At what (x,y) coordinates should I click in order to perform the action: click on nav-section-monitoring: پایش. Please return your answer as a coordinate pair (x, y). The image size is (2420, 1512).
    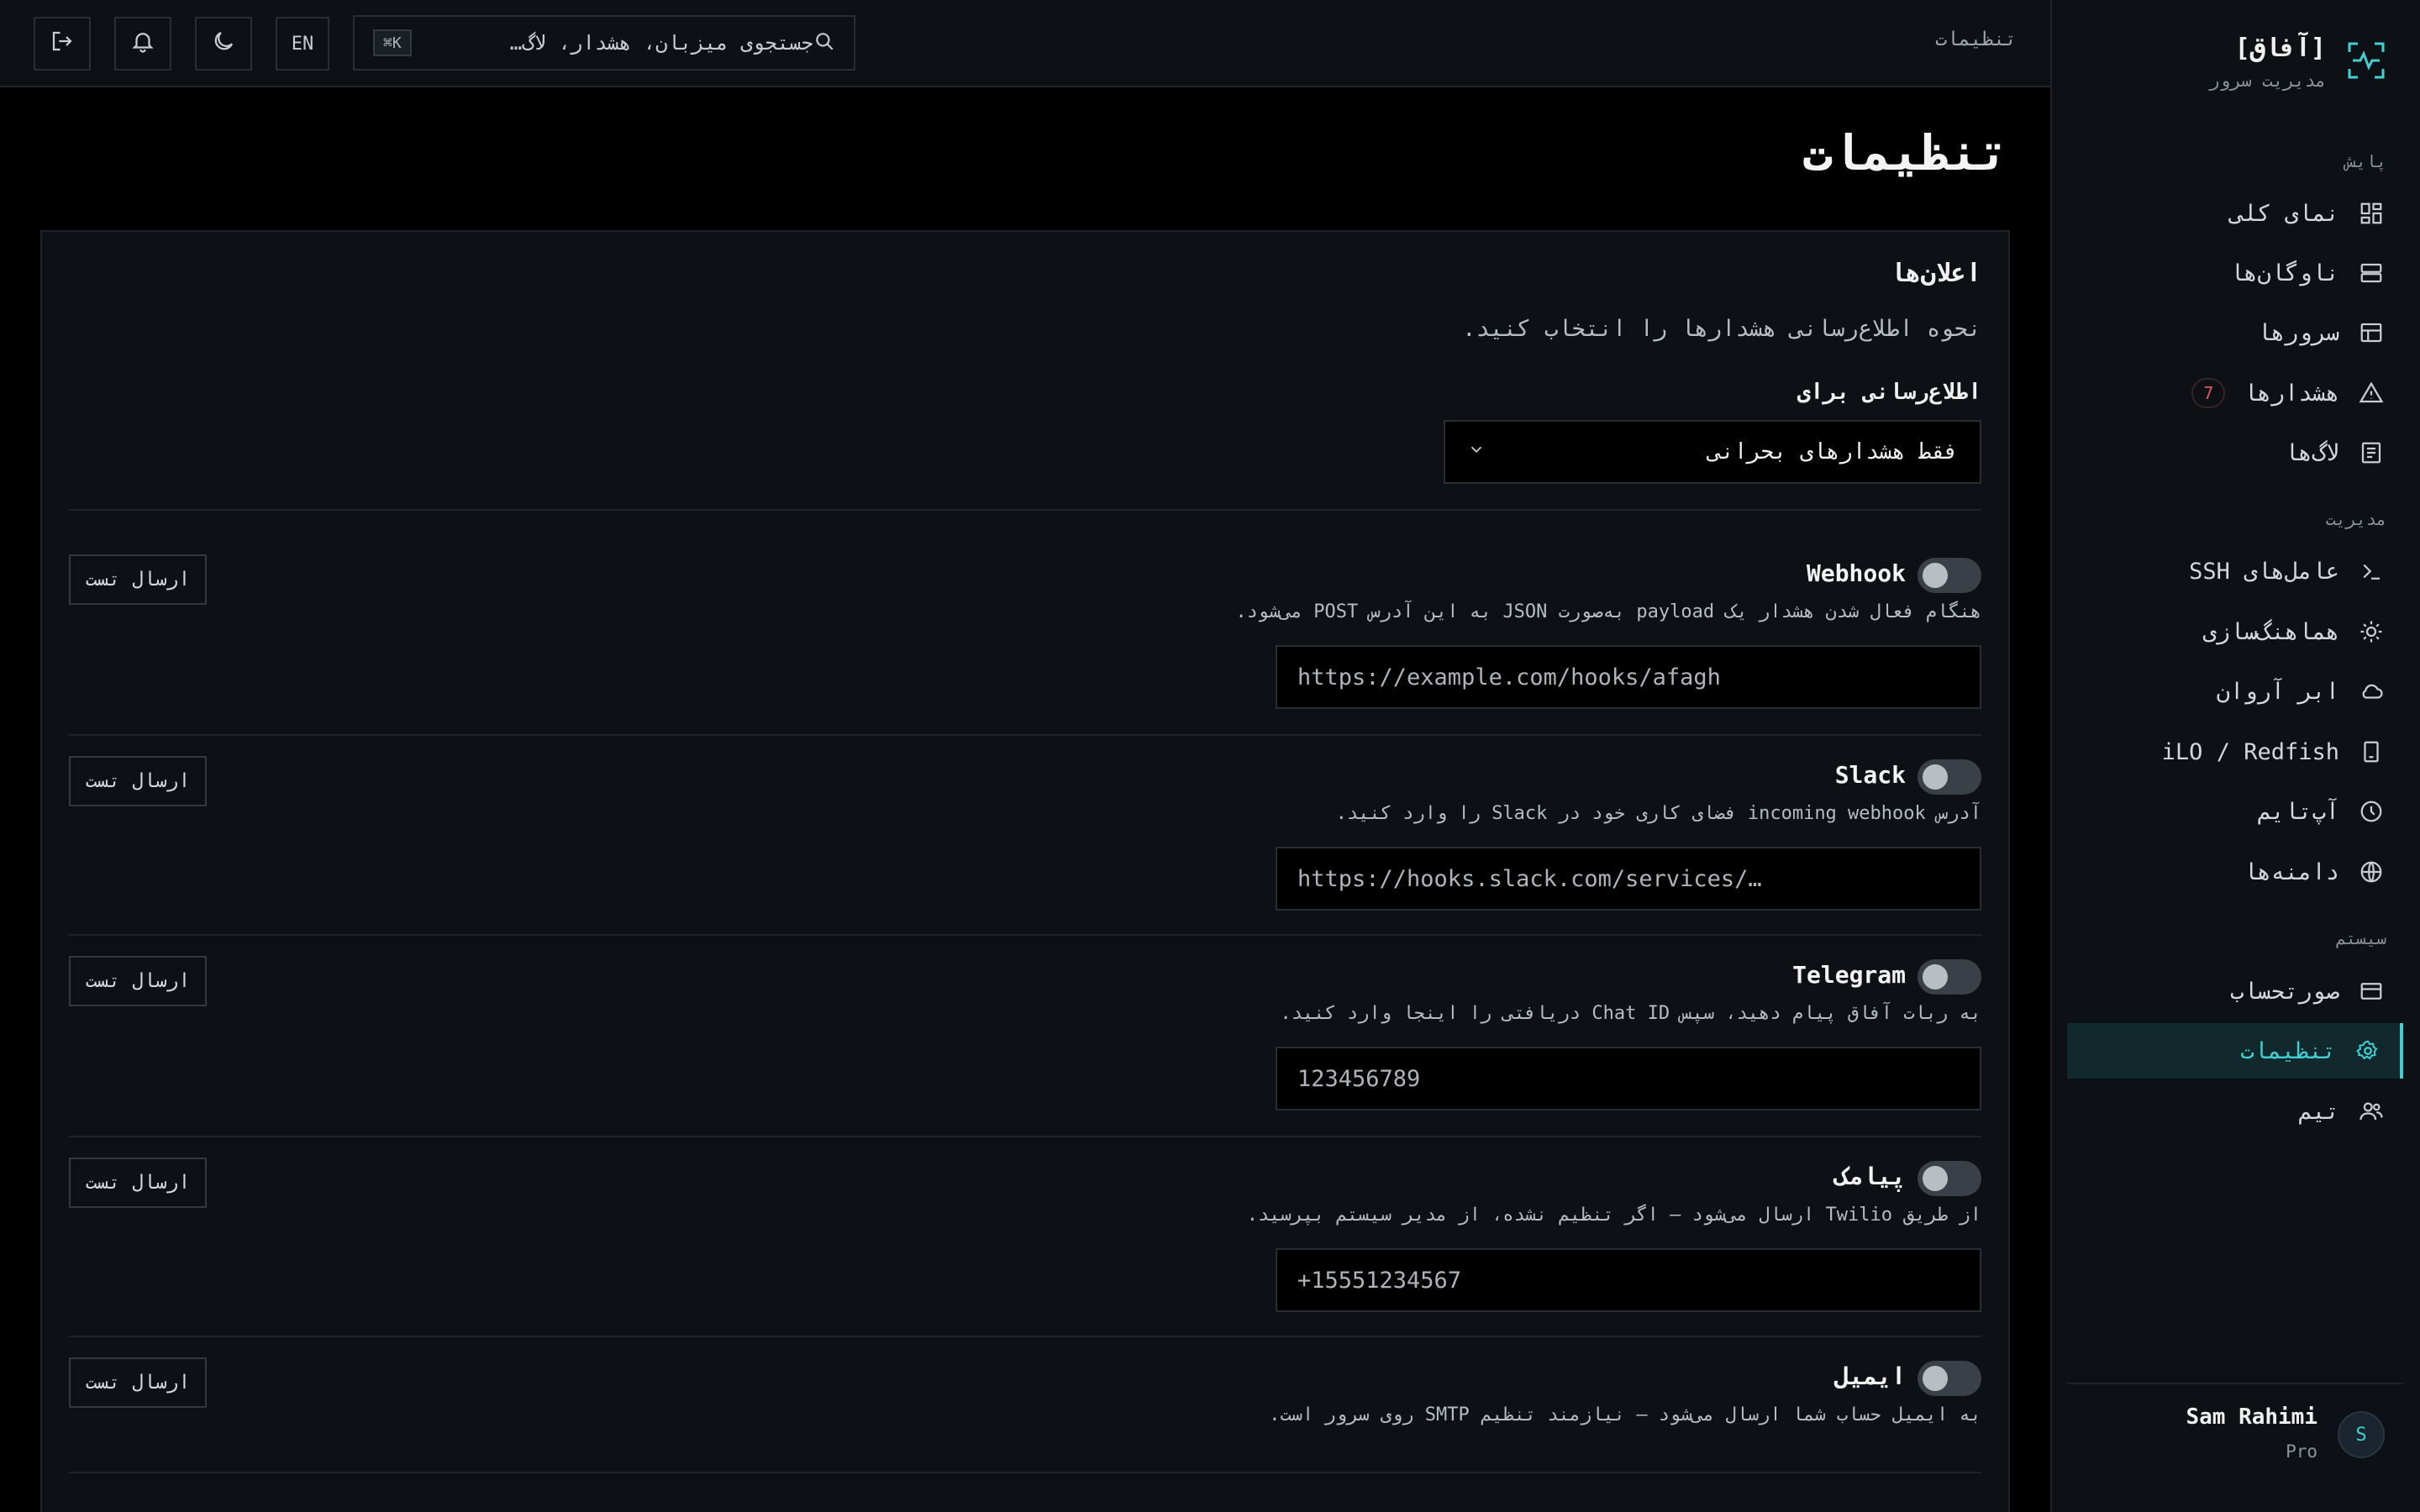
    Looking at the image, I should click on (2365, 161).